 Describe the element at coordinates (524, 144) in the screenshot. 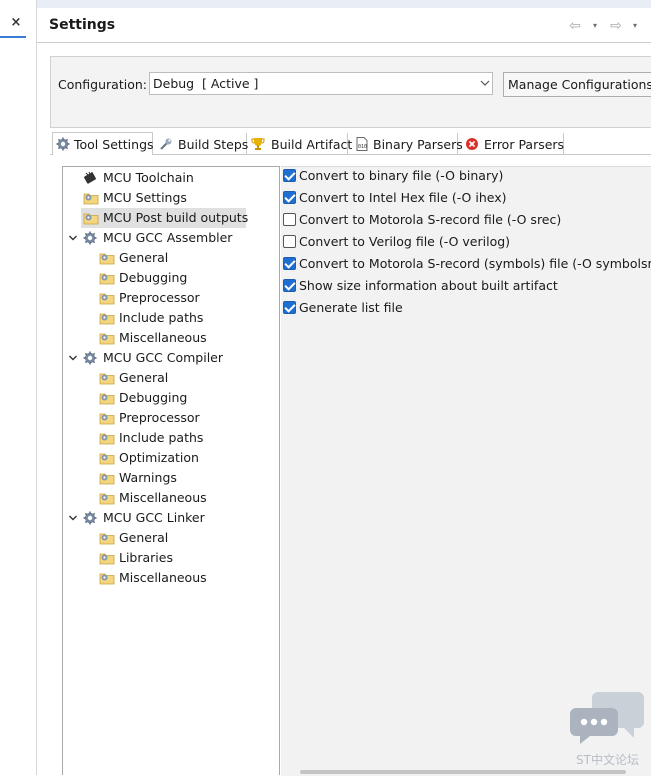

I see `tab-label: Error Parsers` at that location.